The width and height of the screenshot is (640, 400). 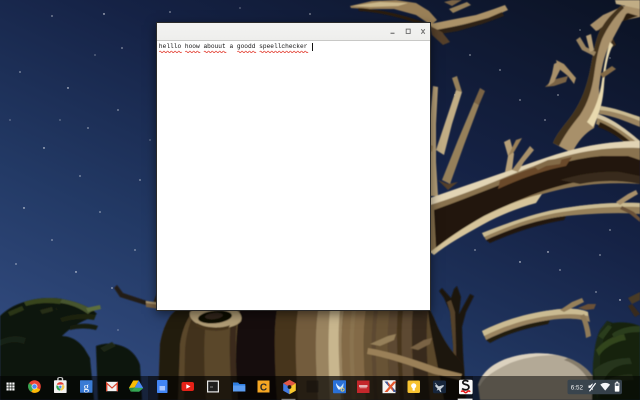 I want to click on svg-text: 6:52, so click(x=577, y=387).